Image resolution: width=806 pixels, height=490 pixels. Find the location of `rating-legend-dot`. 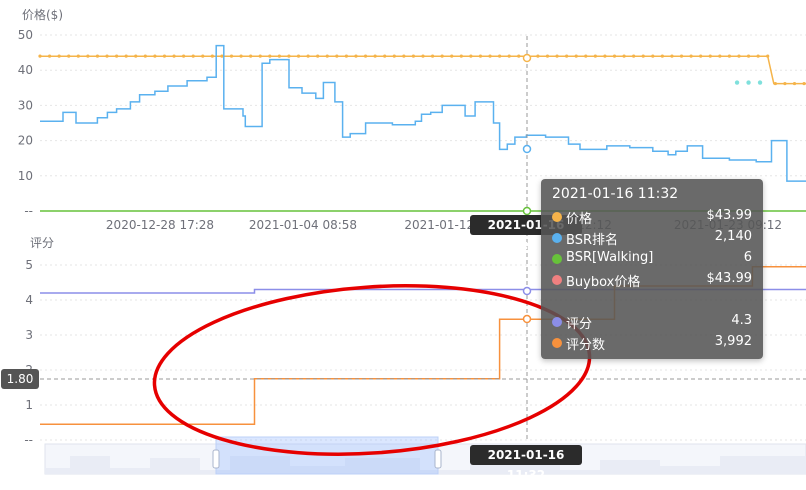

rating-legend-dot is located at coordinates (557, 322).